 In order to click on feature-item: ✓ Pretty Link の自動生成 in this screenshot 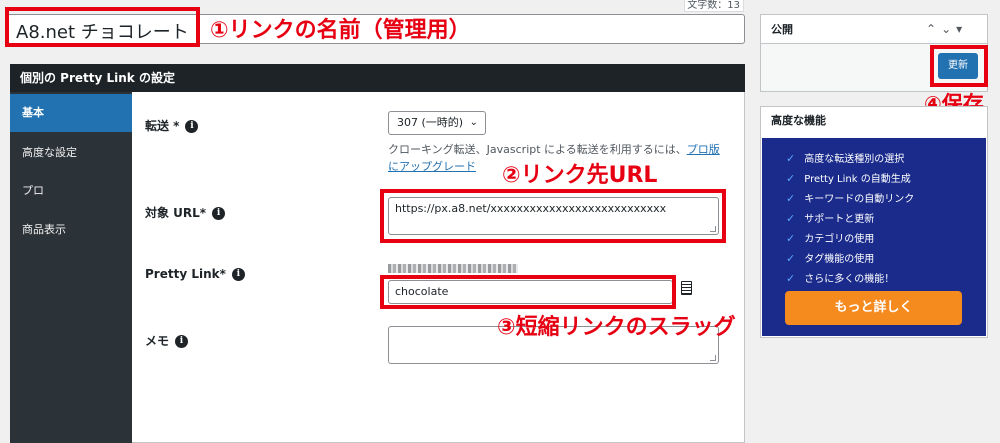, I will do `click(848, 178)`.